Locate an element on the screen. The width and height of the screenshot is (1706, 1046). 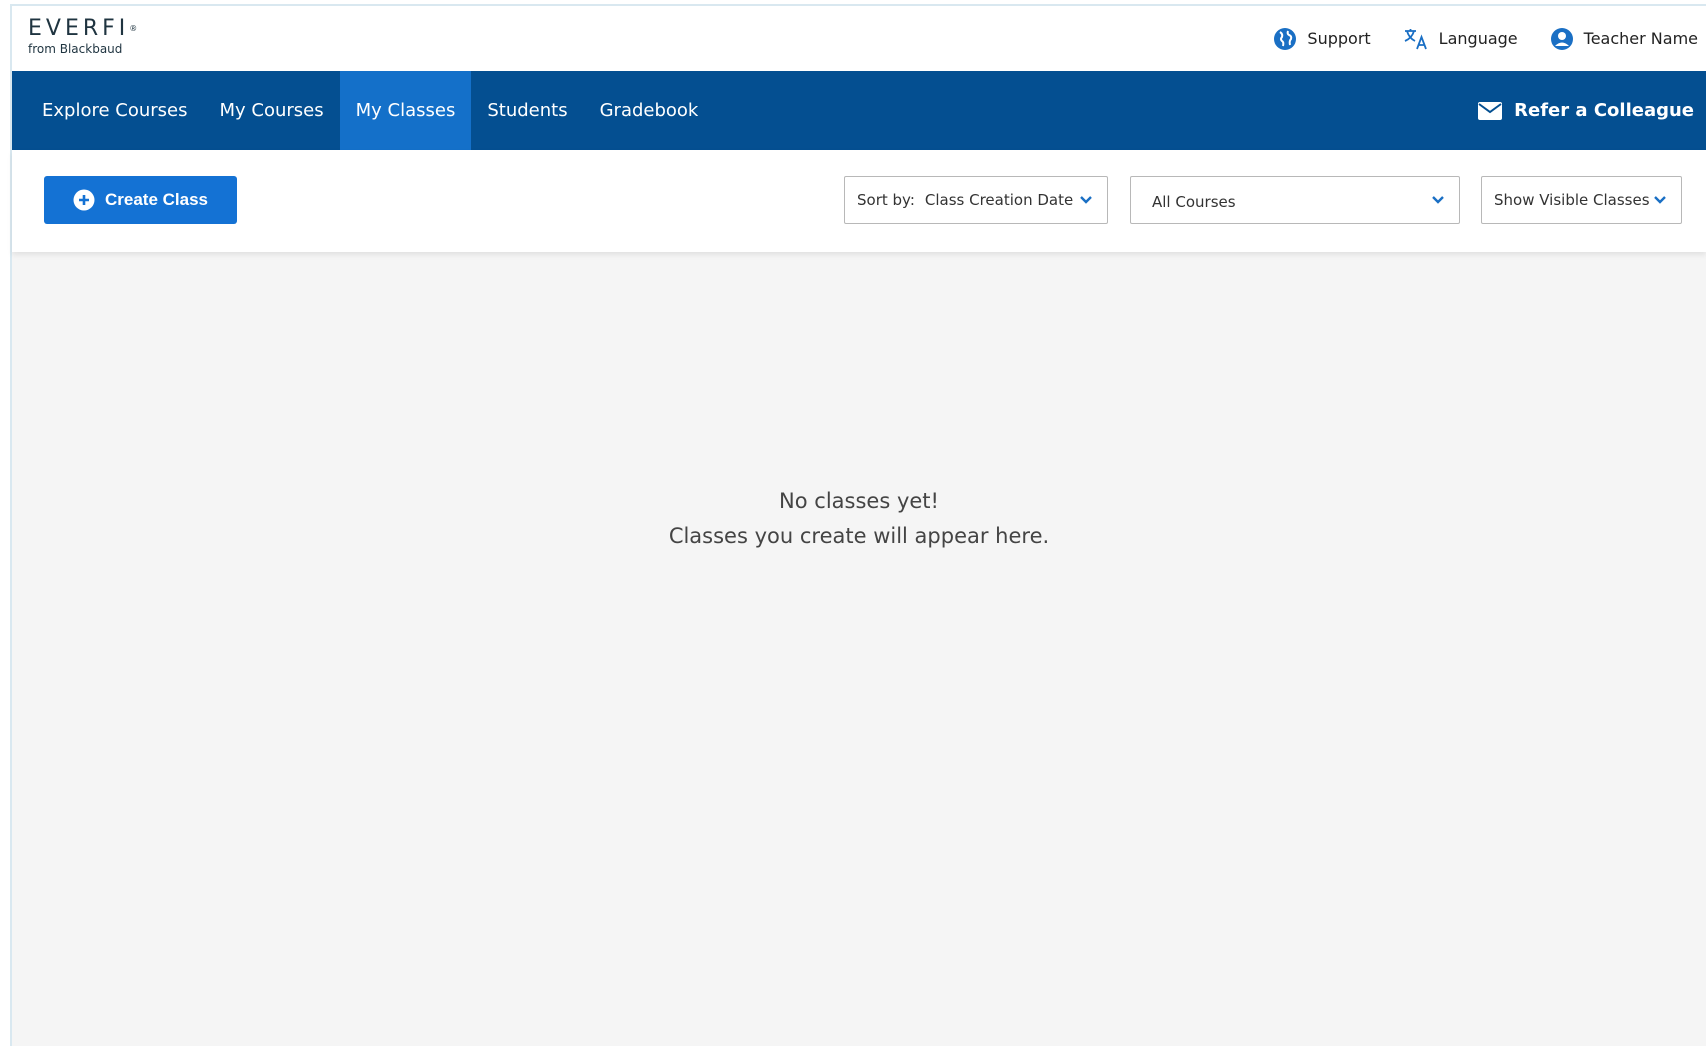
nav-students: Students is located at coordinates (527, 110).